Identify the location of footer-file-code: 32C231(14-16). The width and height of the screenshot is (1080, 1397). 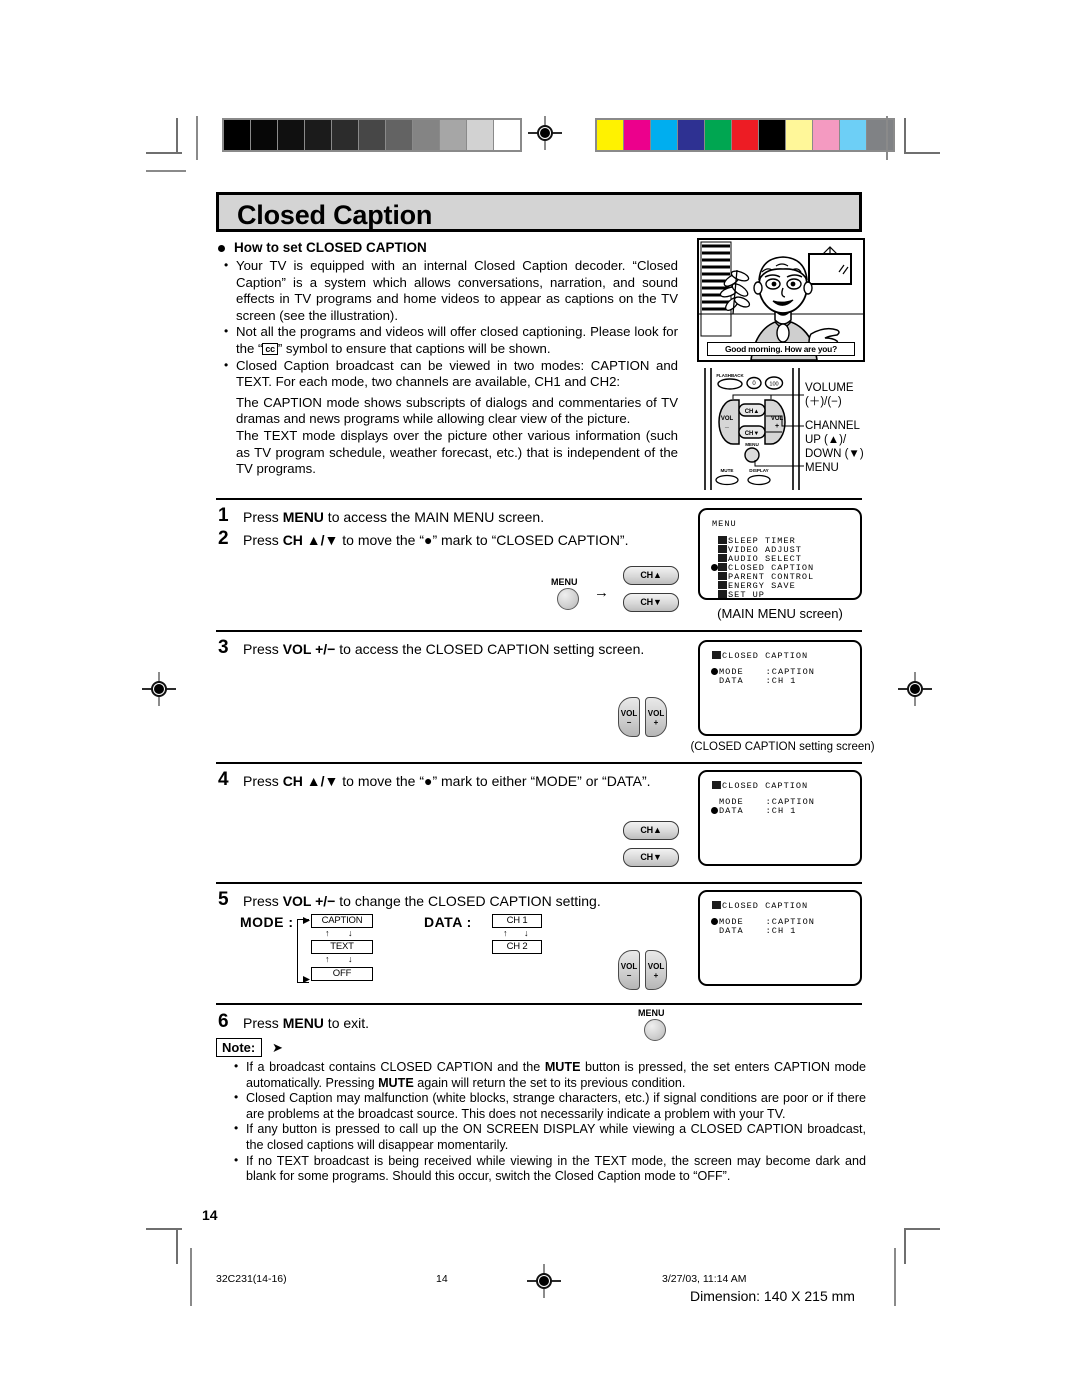
(251, 1279).